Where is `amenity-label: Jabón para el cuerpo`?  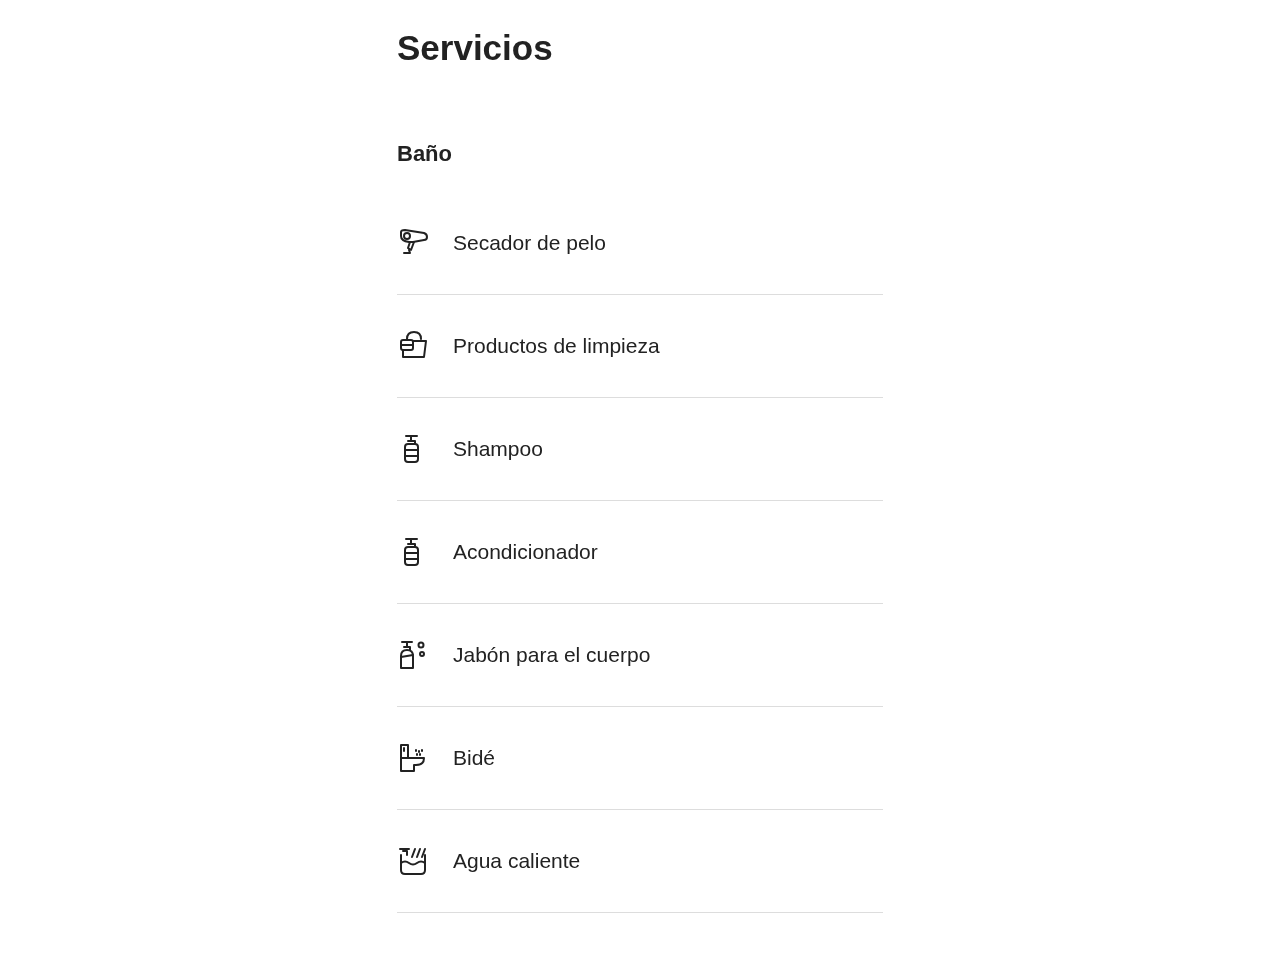 amenity-label: Jabón para el cuerpo is located at coordinates (552, 655).